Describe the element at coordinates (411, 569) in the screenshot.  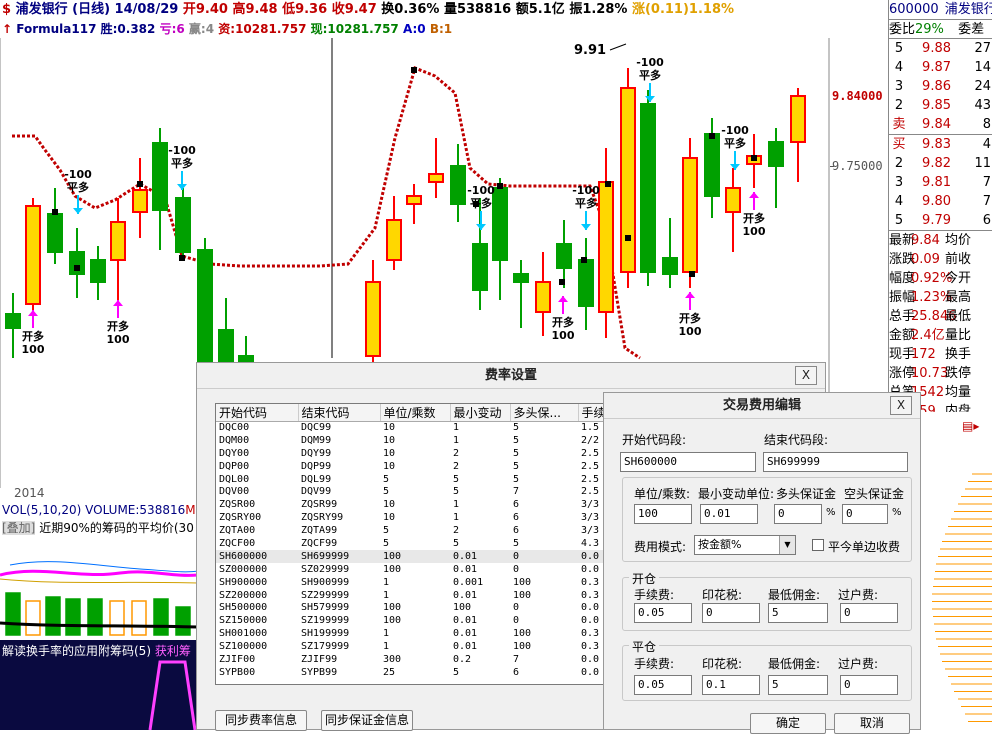
I see `fee-table-row: SZ000000 SZ029999 100 0.01 0 0.0` at that location.